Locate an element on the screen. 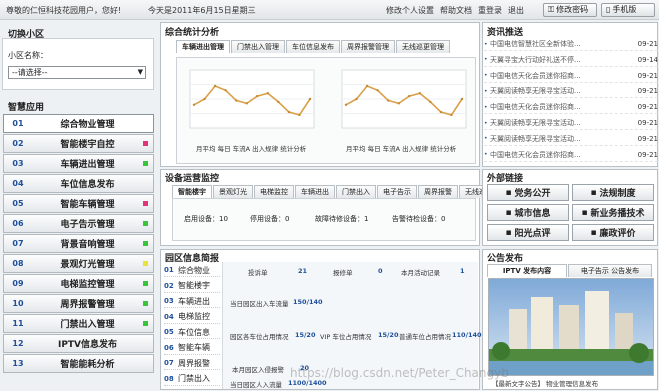  brief-row: 01 综合物业 is located at coordinates (192, 270).